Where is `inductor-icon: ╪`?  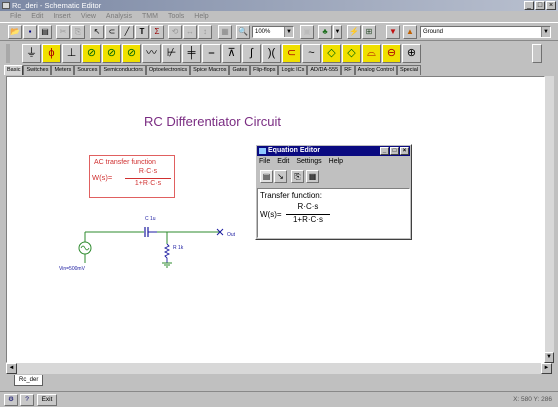 inductor-icon: ╪ is located at coordinates (191, 53).